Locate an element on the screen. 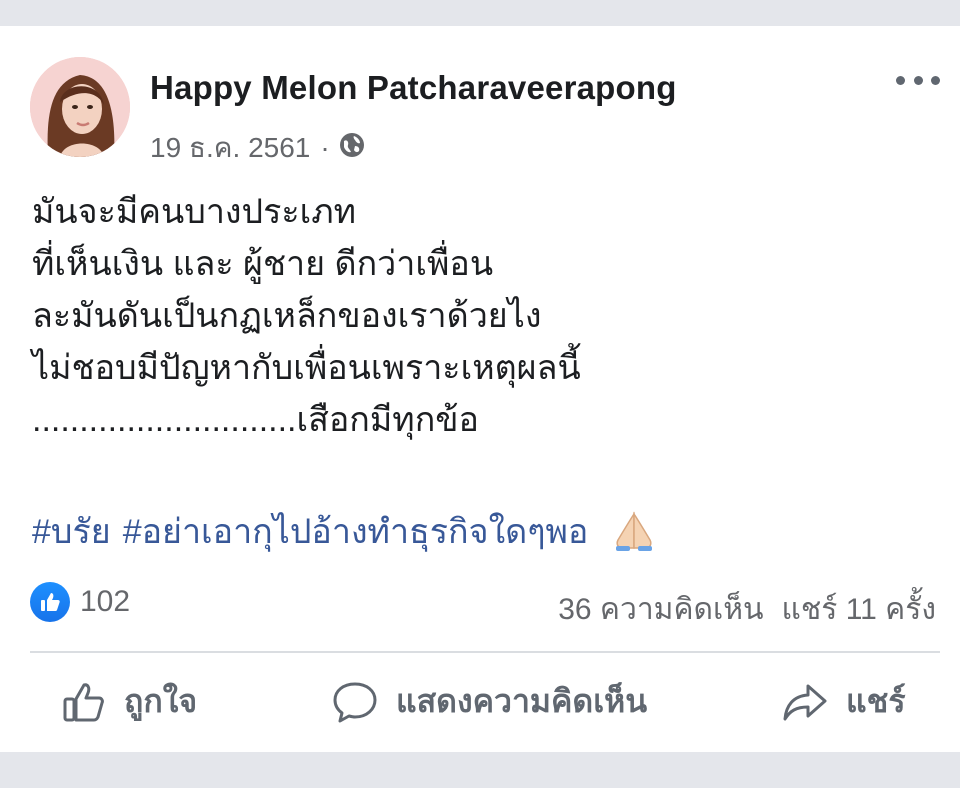 Image resolution: width=960 pixels, height=788 pixels. hashtag-link: #อย่าเอากุไปอ้างทำธุรกิจใดๆพอ is located at coordinates (356, 531).